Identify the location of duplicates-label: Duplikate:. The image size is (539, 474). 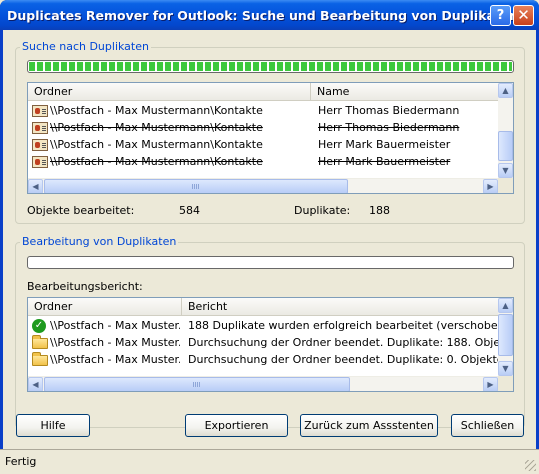
(322, 210).